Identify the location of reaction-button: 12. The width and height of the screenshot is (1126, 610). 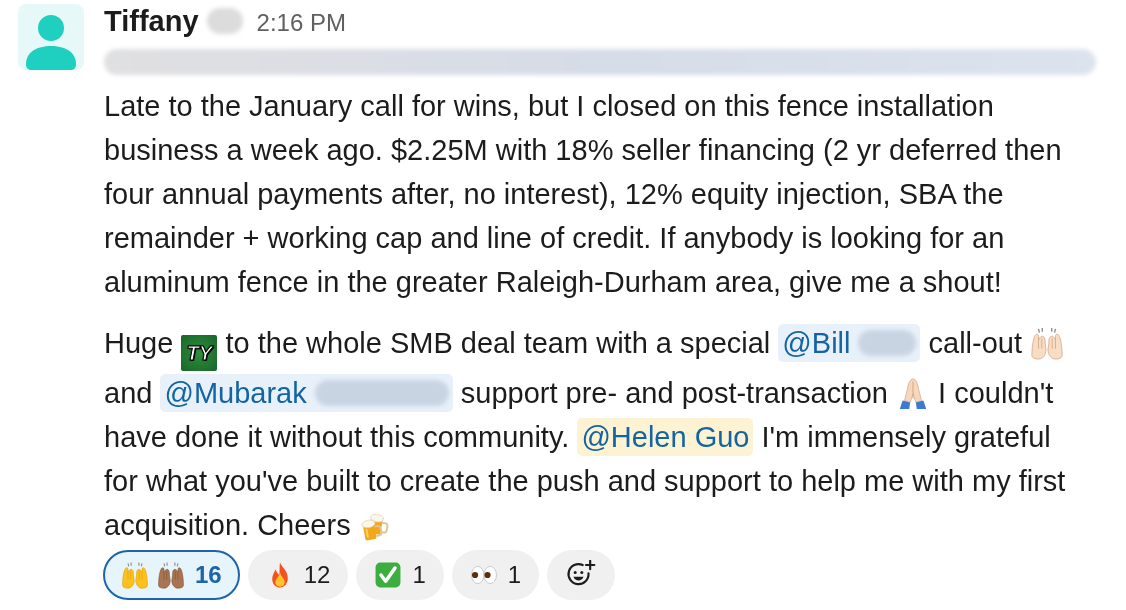
(298, 575).